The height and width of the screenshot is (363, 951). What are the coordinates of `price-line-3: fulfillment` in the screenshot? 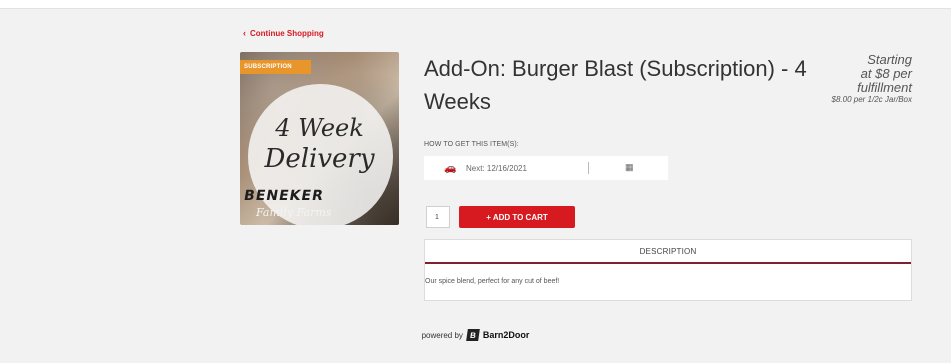 It's located at (884, 87).